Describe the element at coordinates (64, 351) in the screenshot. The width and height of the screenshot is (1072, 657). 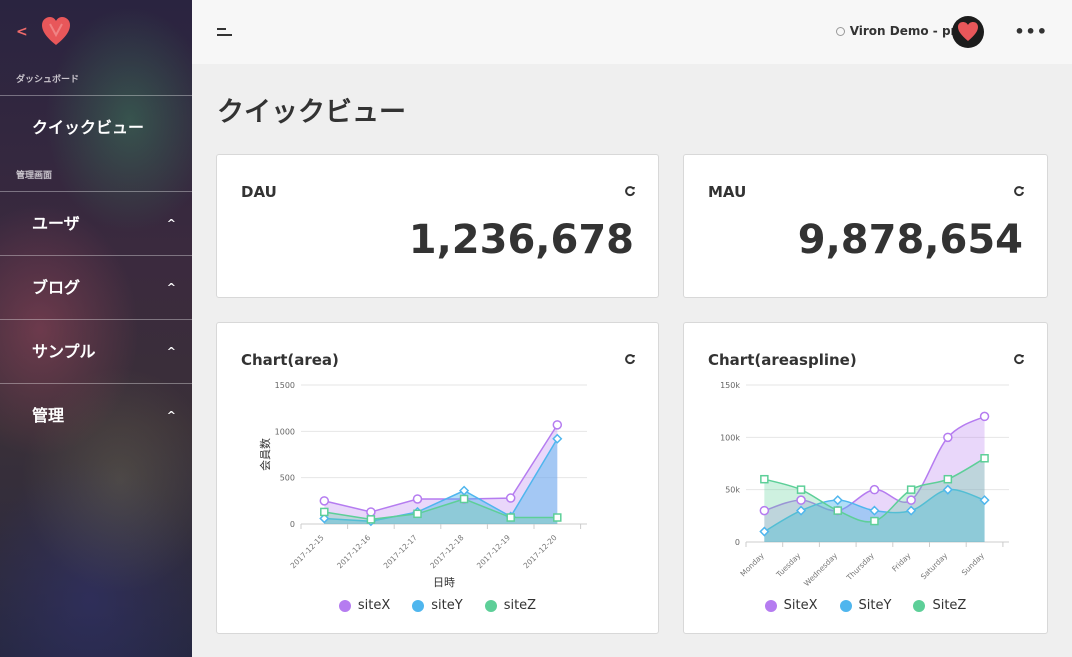
I see `sidebar-item-label: サンプル` at that location.